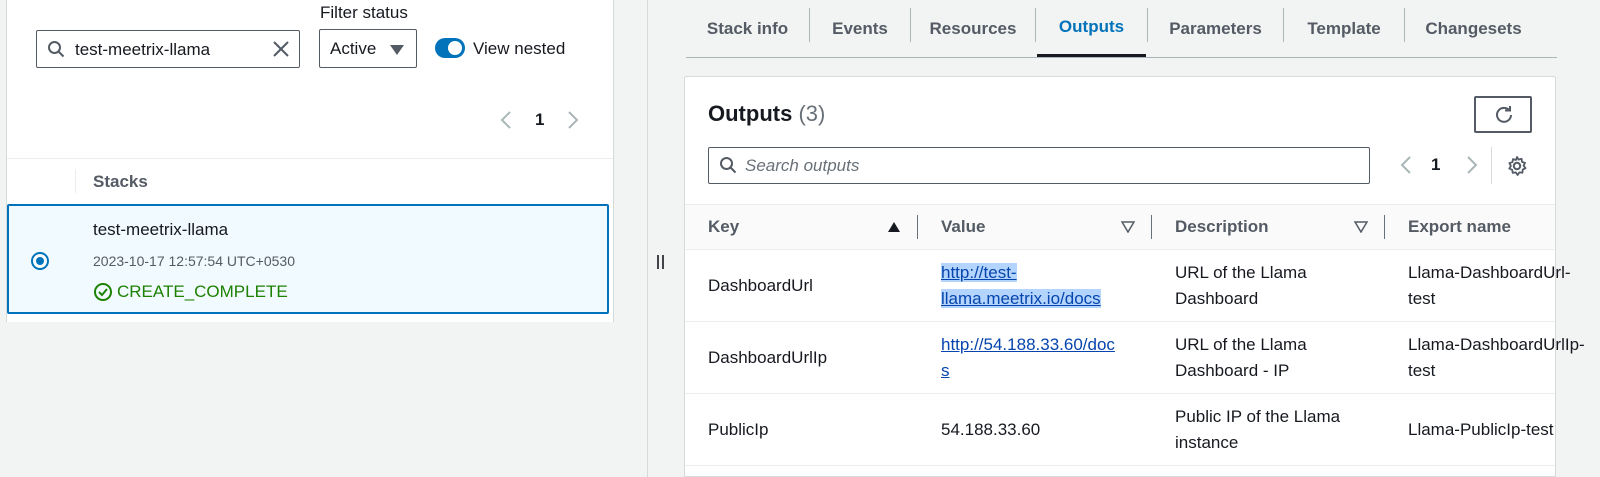 Image resolution: width=1600 pixels, height=477 pixels. What do you see at coordinates (945, 370) in the screenshot?
I see `output-value-link: s` at bounding box center [945, 370].